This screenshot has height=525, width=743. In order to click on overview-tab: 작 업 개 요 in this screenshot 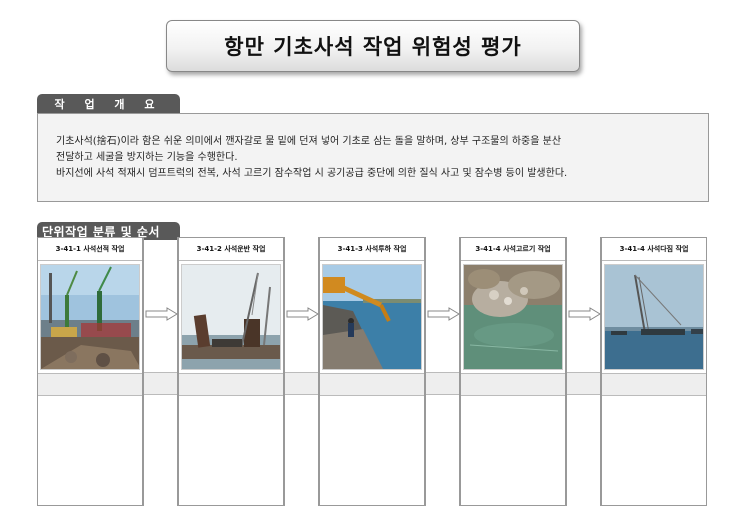, I will do `click(108, 104)`.